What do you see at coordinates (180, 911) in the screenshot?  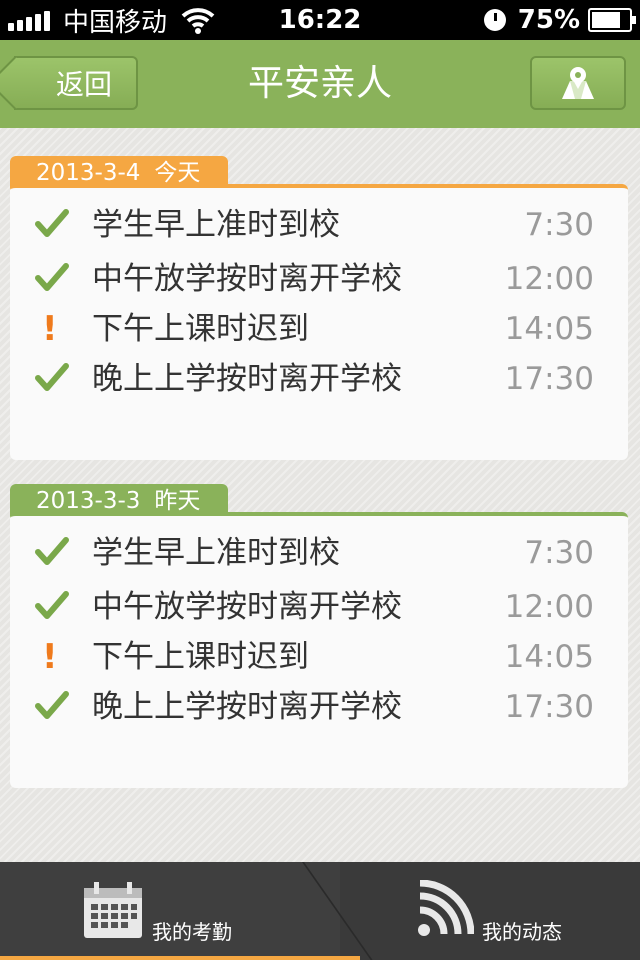 I see `tab-my-attendance: 我的考勤` at bounding box center [180, 911].